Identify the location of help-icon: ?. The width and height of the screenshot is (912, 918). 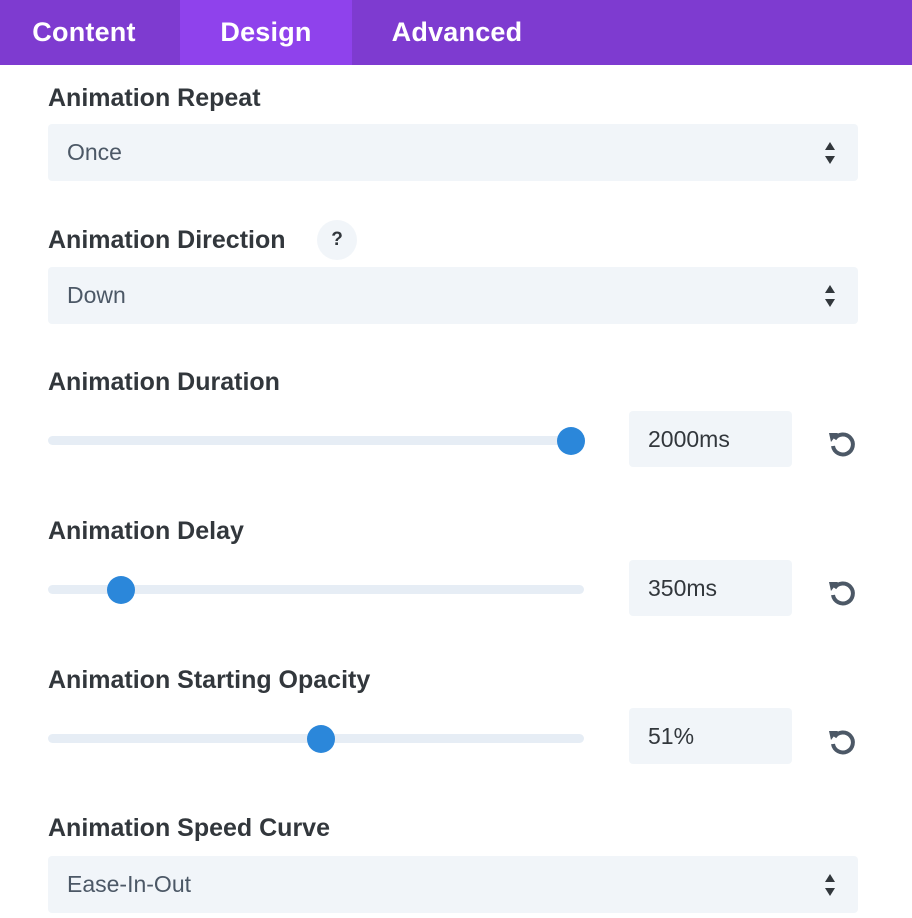
(337, 240).